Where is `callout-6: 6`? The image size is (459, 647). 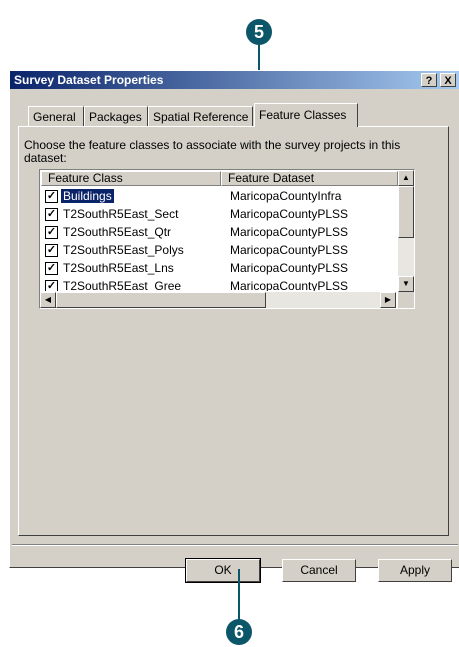 callout-6: 6 is located at coordinates (239, 632).